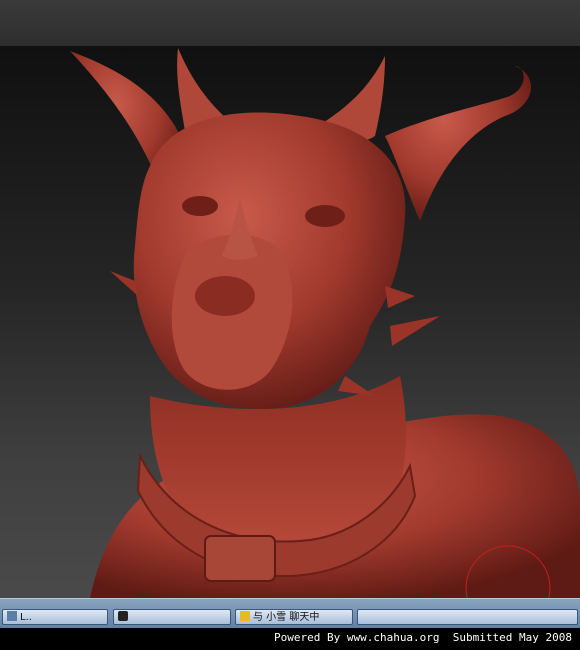 This screenshot has width=580, height=650. I want to click on nose, so click(225, 296).